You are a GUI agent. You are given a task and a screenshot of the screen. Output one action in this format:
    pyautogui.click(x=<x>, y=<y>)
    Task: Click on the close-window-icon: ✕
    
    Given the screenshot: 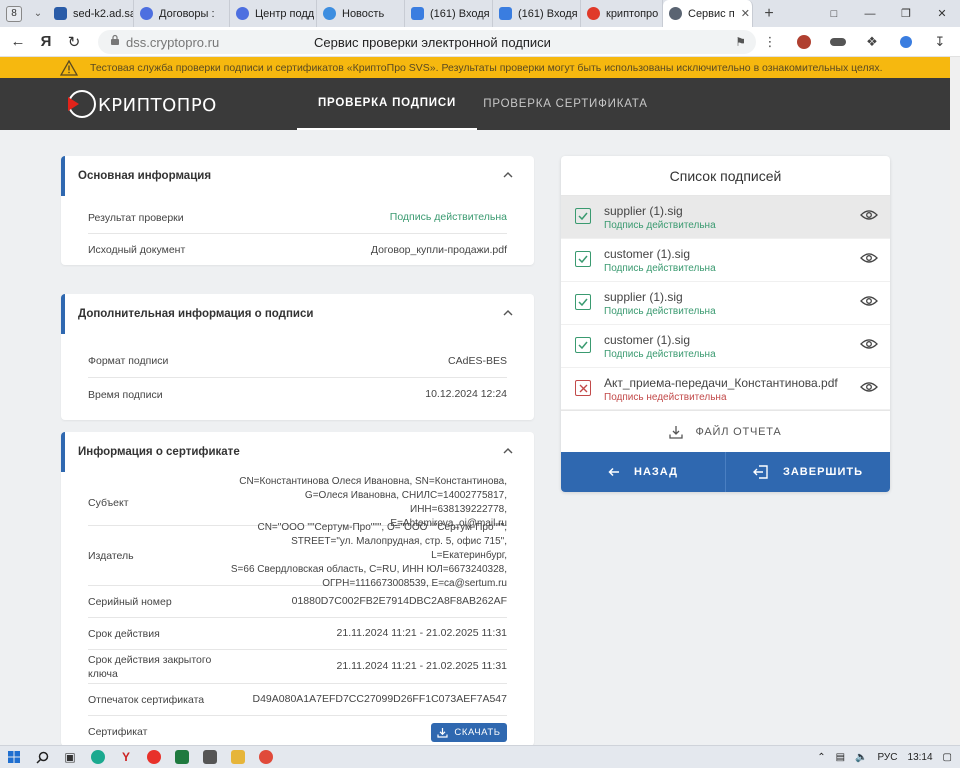 What is the action you would take?
    pyautogui.click(x=942, y=13)
    